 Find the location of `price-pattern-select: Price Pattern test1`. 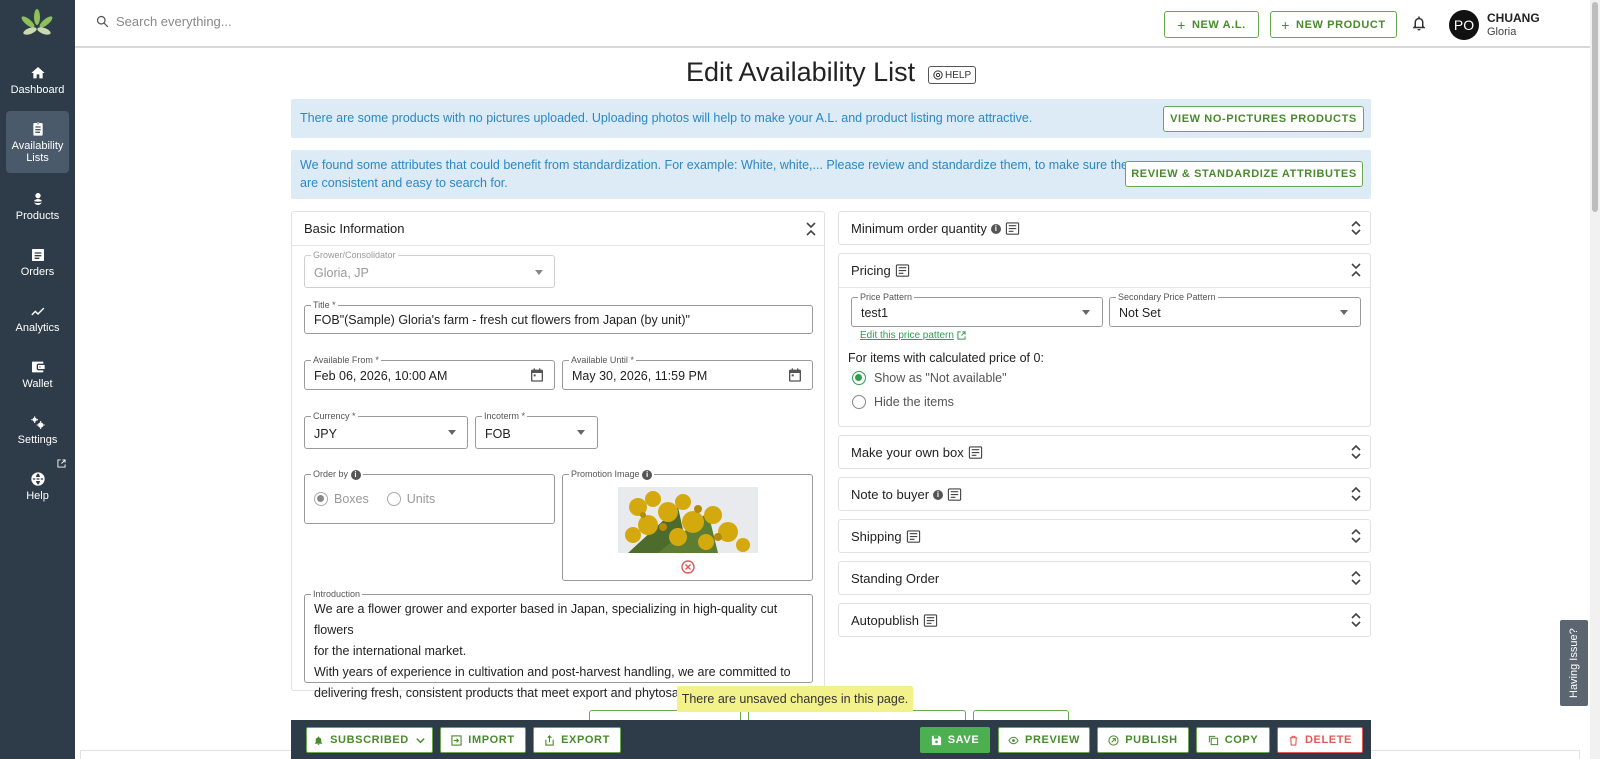

price-pattern-select: Price Pattern test1 is located at coordinates (977, 309).